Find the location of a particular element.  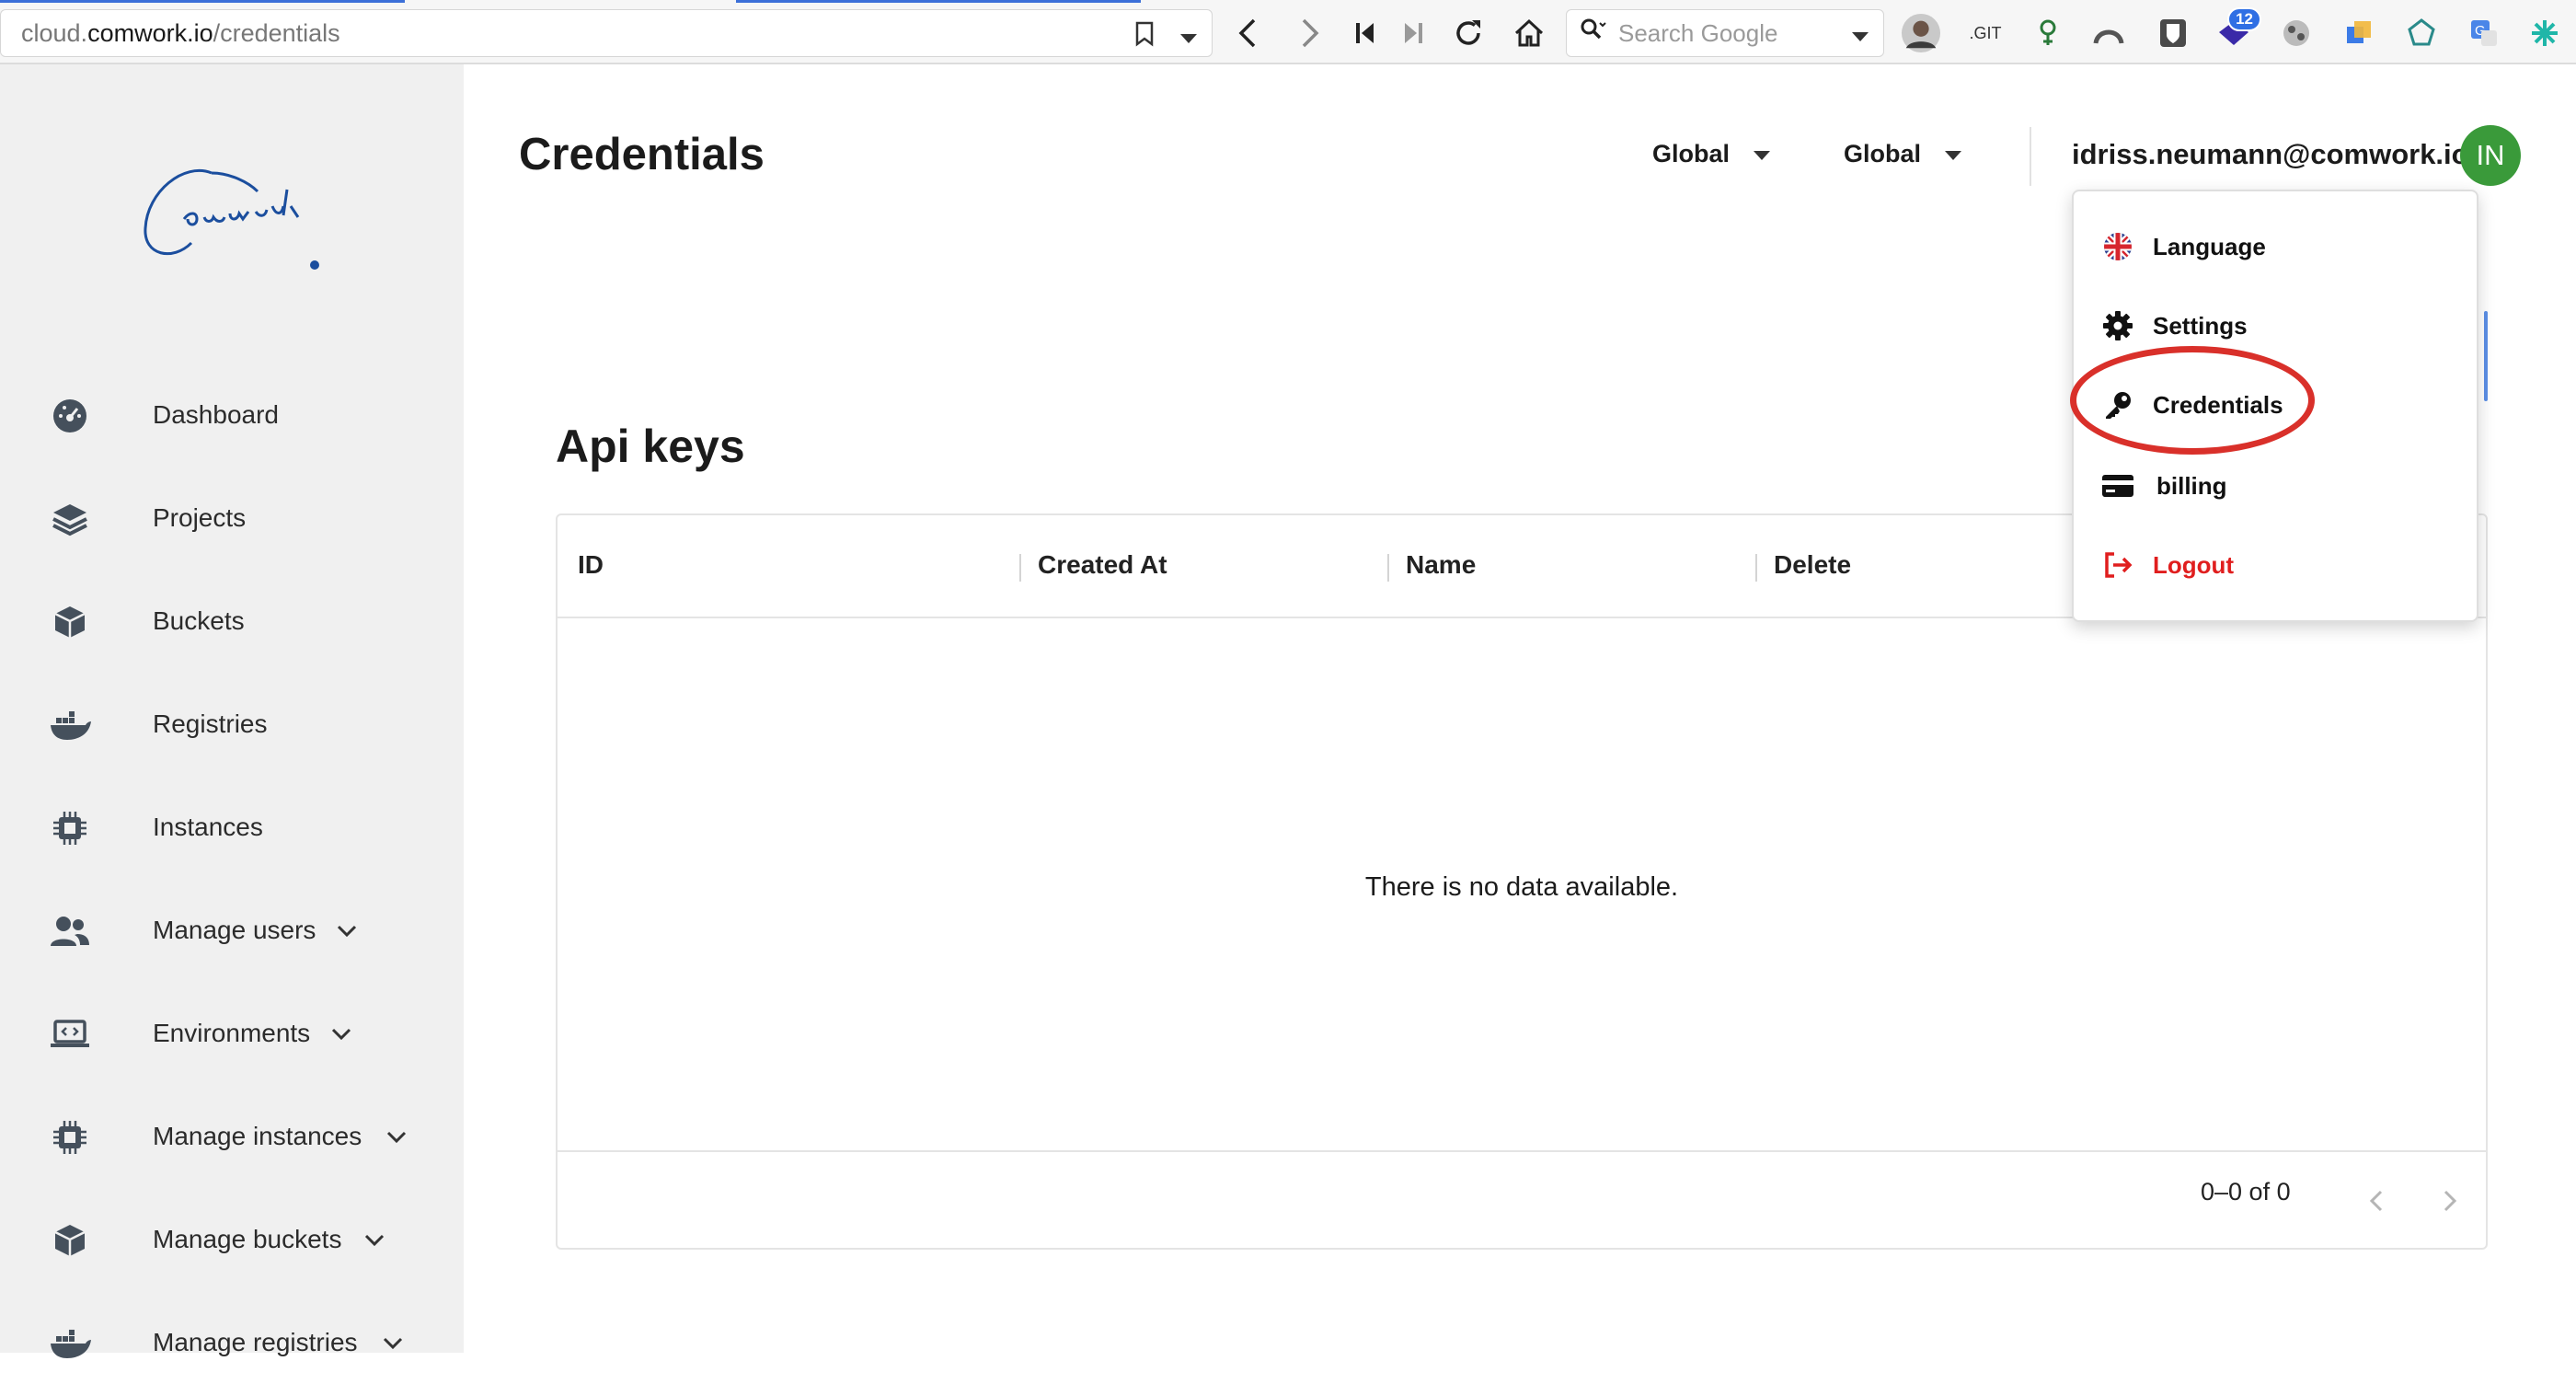

sidebar-item-label: Buckets is located at coordinates (199, 620).